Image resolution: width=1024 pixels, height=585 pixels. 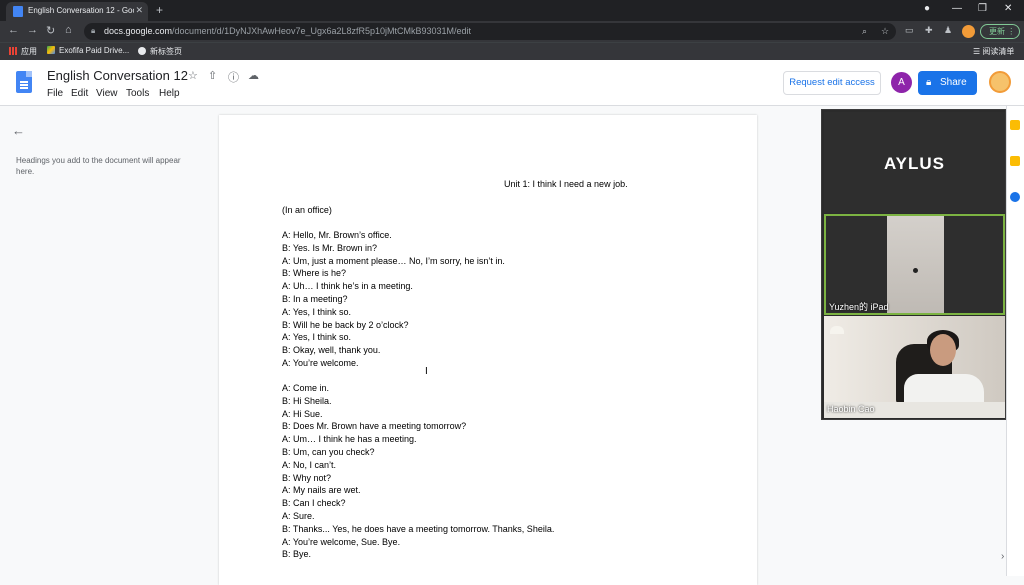 What do you see at coordinates (298, 516) in the screenshot?
I see `dialogue-line: A: Sure.` at bounding box center [298, 516].